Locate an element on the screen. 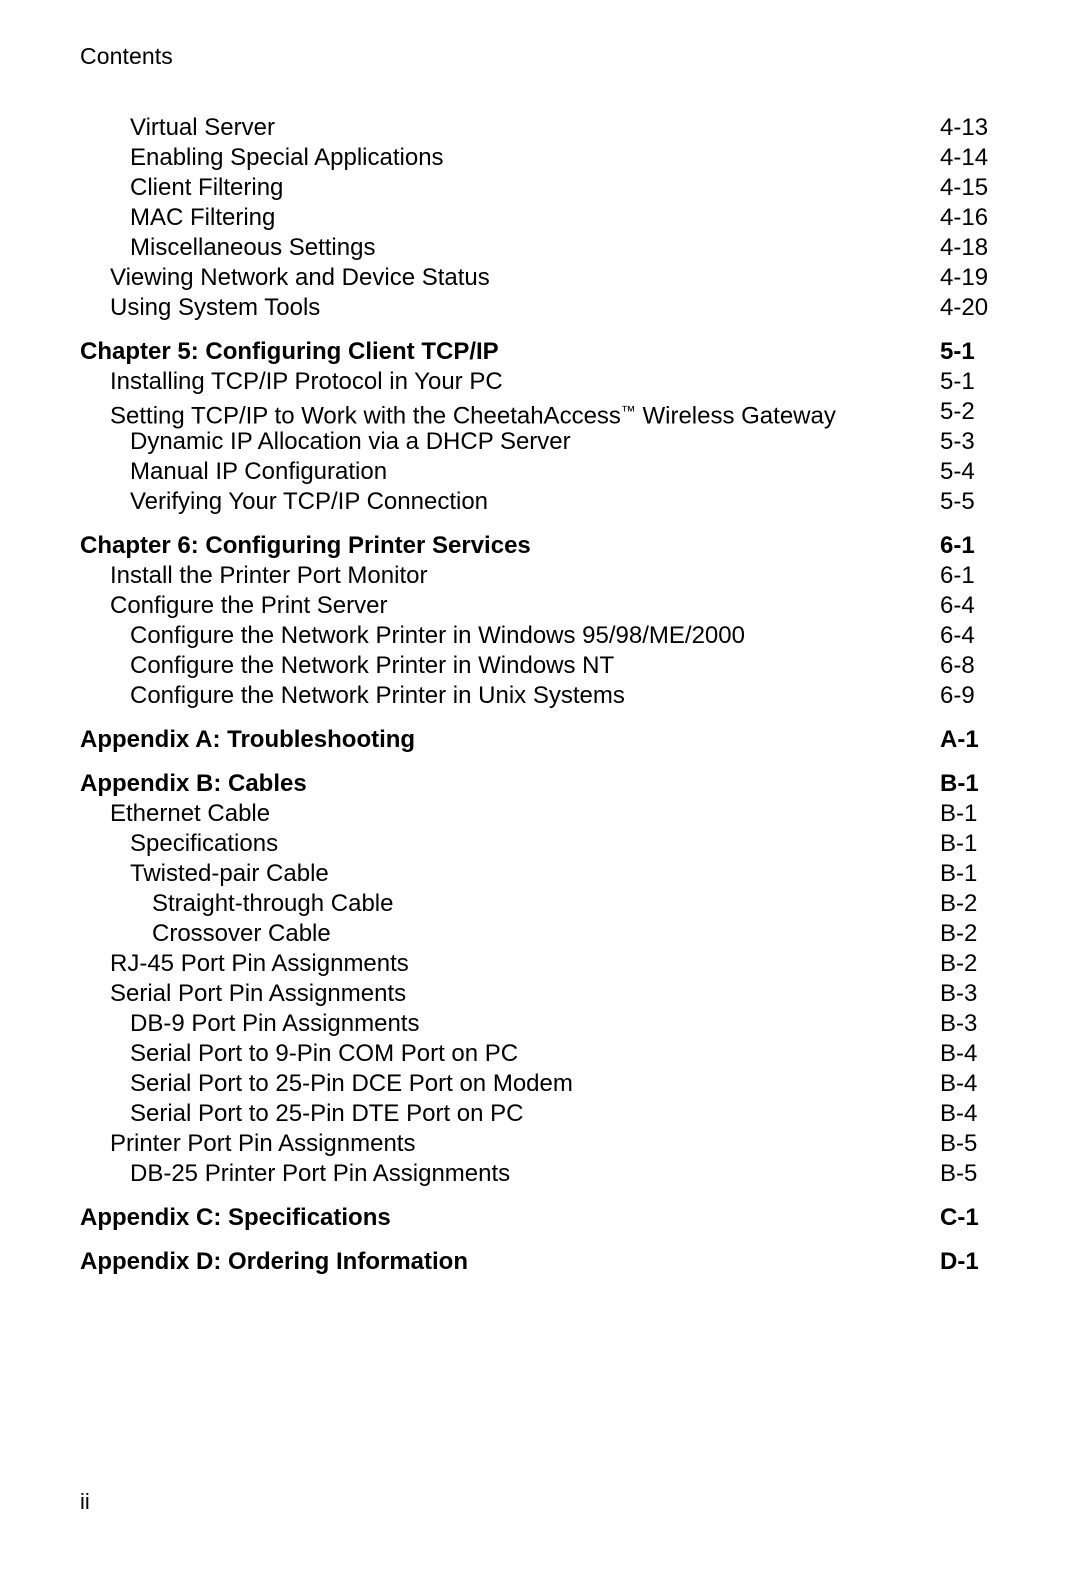  toc-entry-page-number: 5-4 is located at coordinates (957, 471).